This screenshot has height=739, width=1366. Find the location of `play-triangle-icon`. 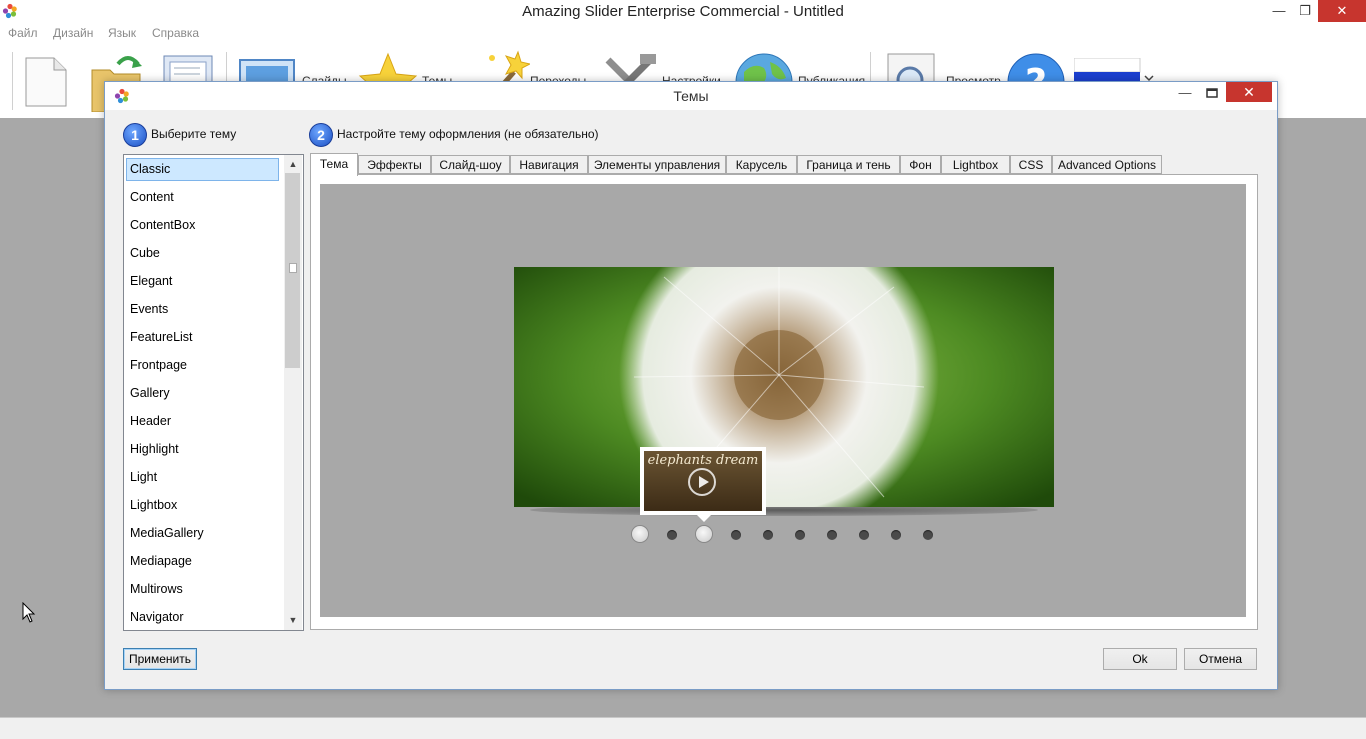

play-triangle-icon is located at coordinates (704, 482).